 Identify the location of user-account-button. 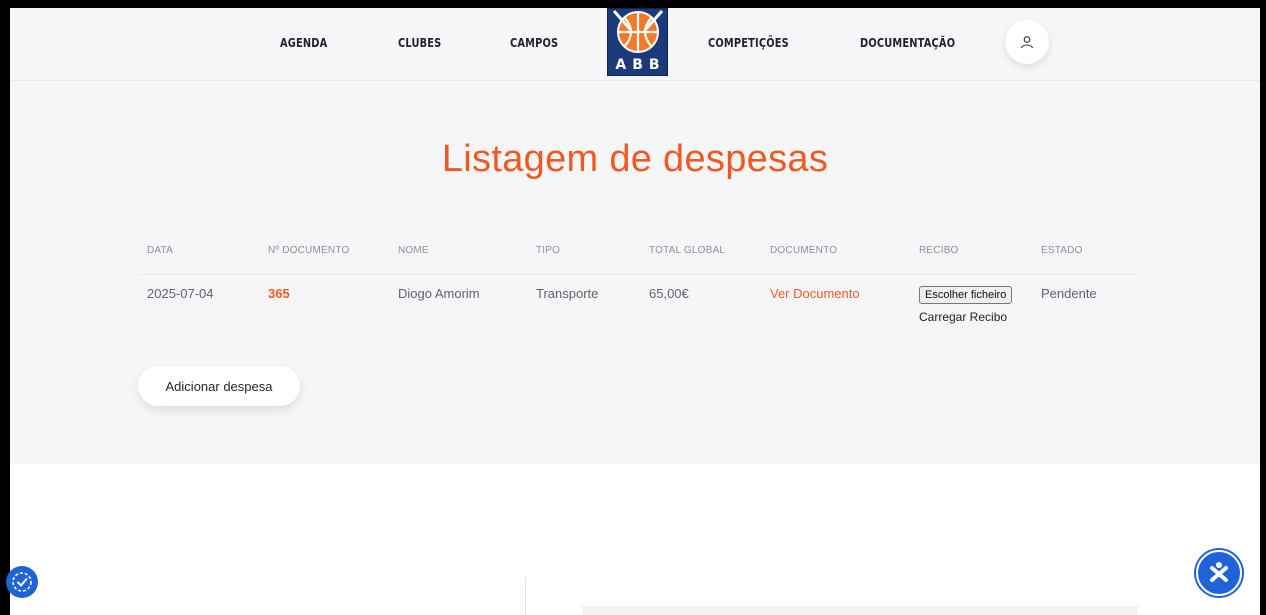
(1027, 42).